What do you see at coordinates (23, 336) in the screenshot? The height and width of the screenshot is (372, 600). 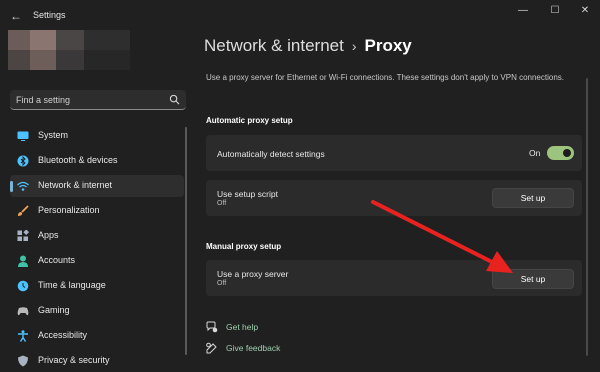 I see `accessibility-icon` at bounding box center [23, 336].